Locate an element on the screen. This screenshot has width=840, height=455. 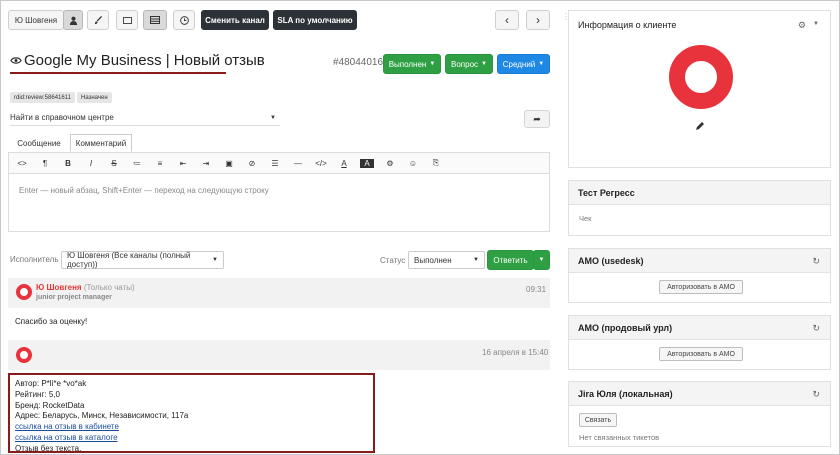
window-icon is located at coordinates (127, 20).